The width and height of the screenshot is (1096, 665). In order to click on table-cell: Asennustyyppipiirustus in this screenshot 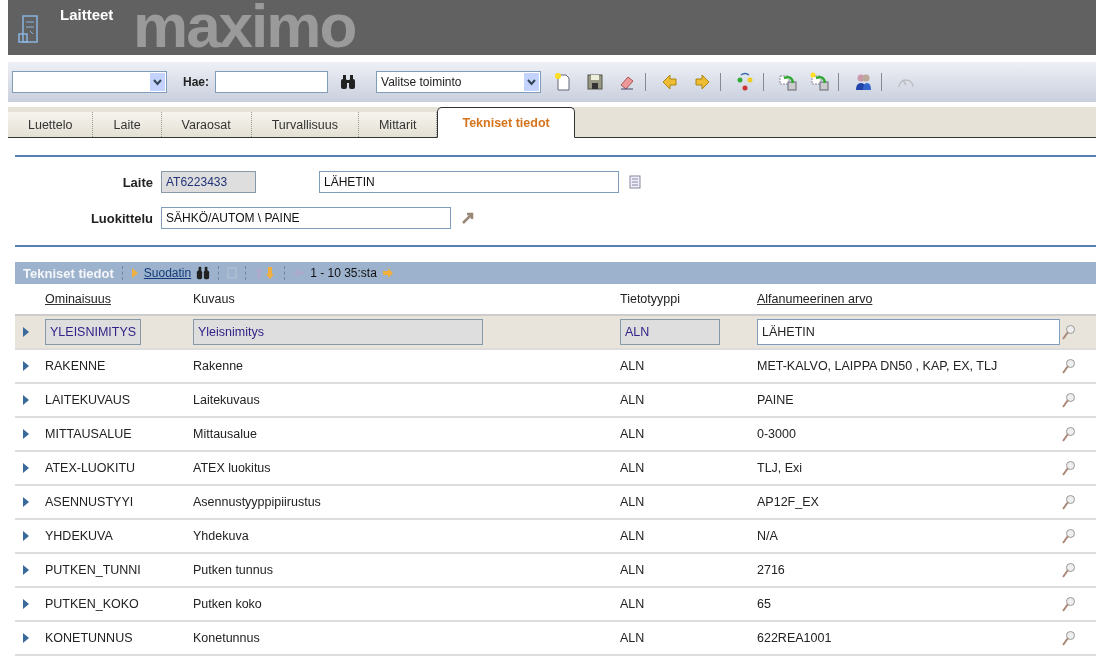, I will do `click(257, 502)`.